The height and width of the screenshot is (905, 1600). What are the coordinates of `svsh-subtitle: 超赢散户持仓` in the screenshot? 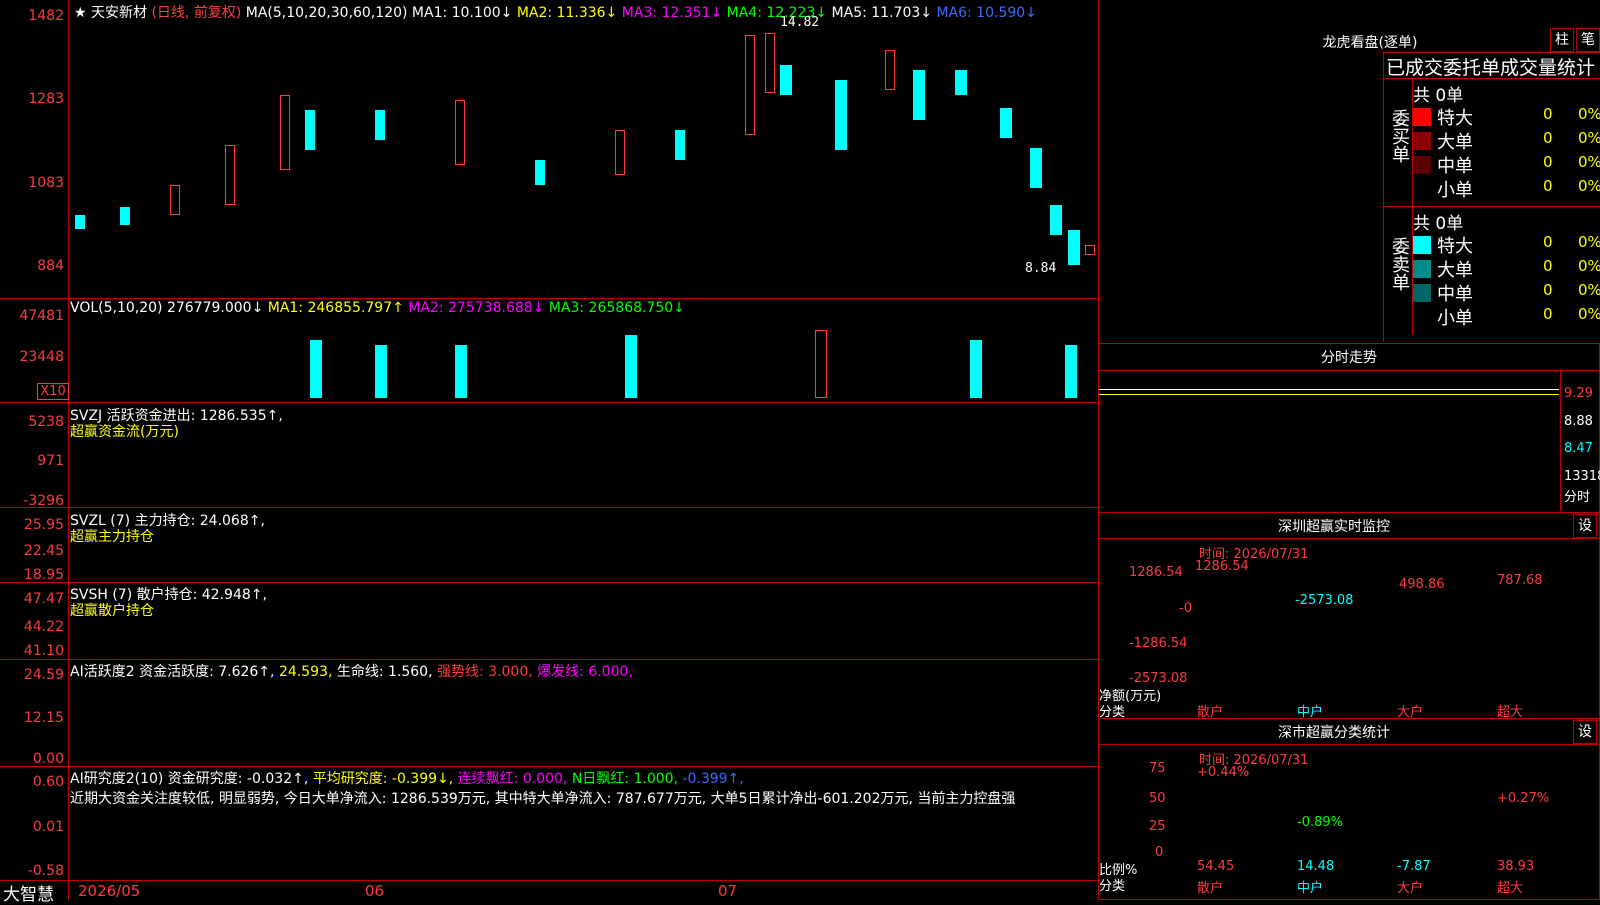 It's located at (112, 610).